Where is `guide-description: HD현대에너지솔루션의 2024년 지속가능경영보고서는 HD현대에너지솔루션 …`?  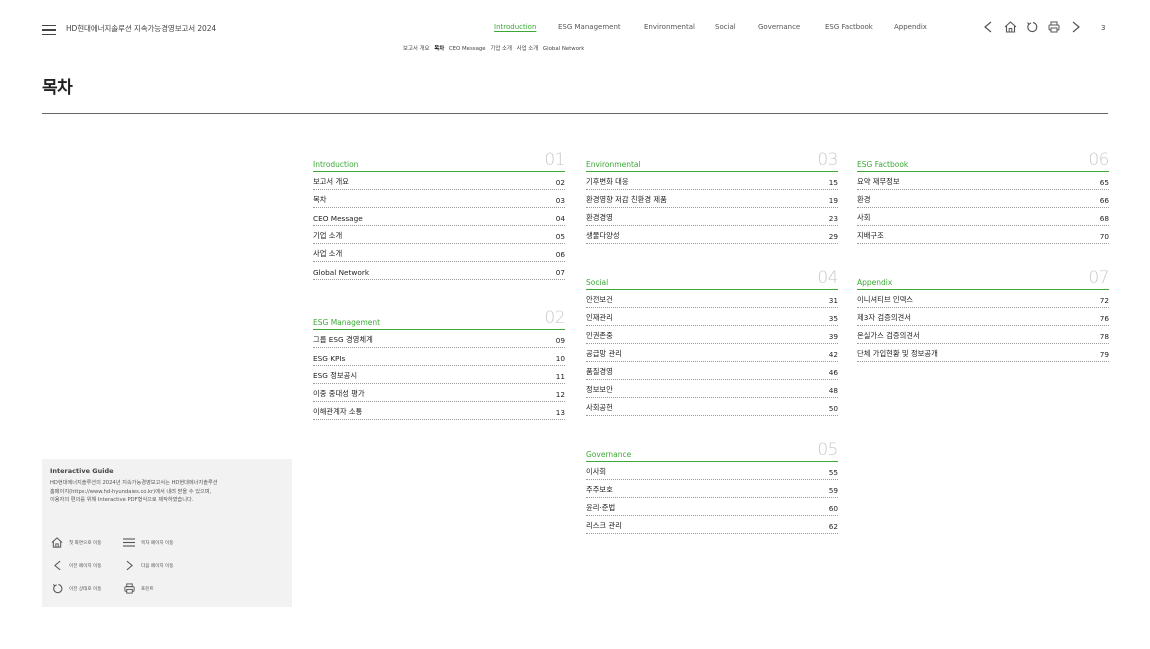
guide-description: HD현대에너지솔루션의 2024년 지속가능경영보고서는 HD현대에너지솔루션 … is located at coordinates (134, 491).